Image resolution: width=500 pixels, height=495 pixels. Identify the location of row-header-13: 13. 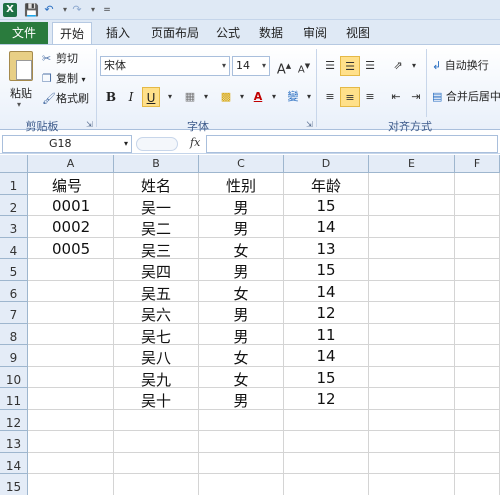
(14, 442).